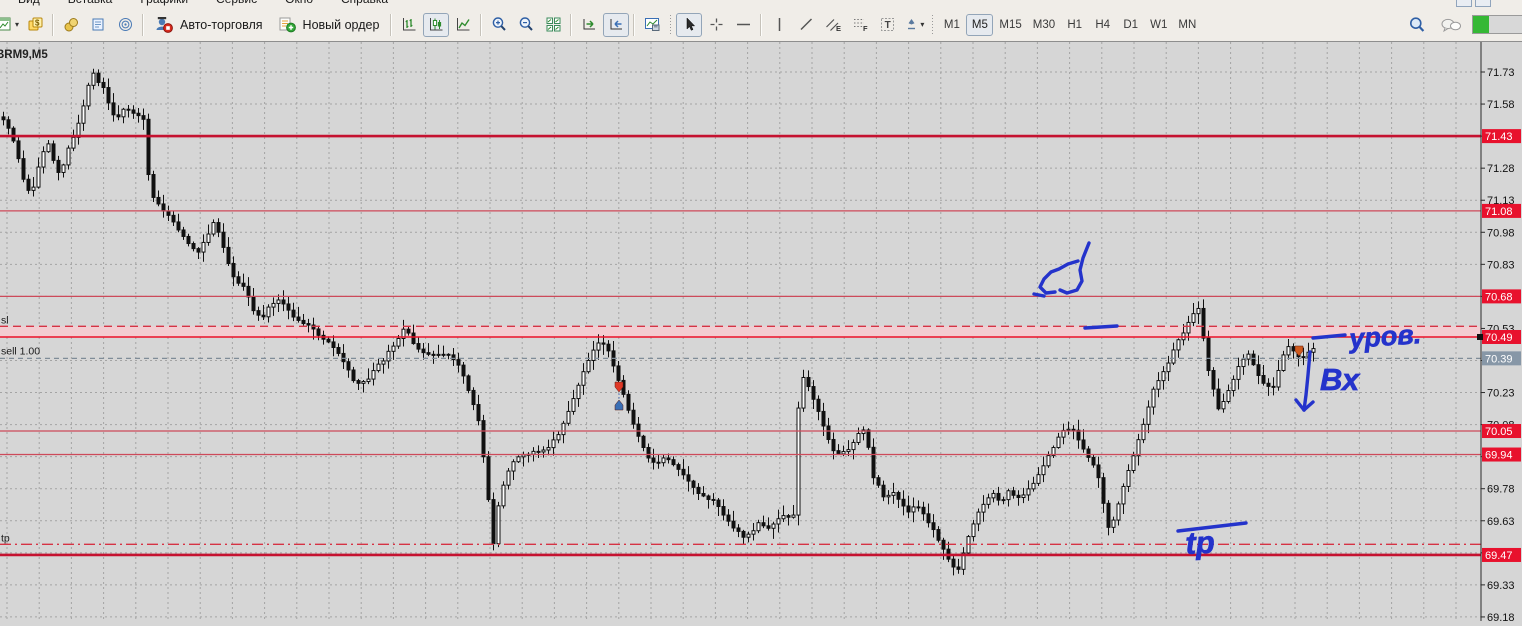  I want to click on spread-band, so click(740, 331).